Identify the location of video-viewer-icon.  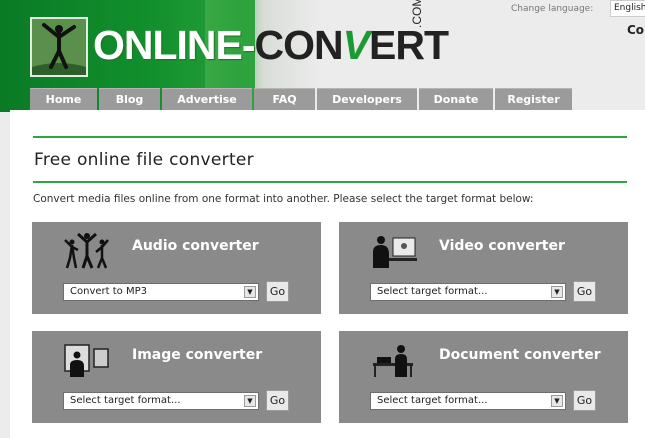
(394, 250).